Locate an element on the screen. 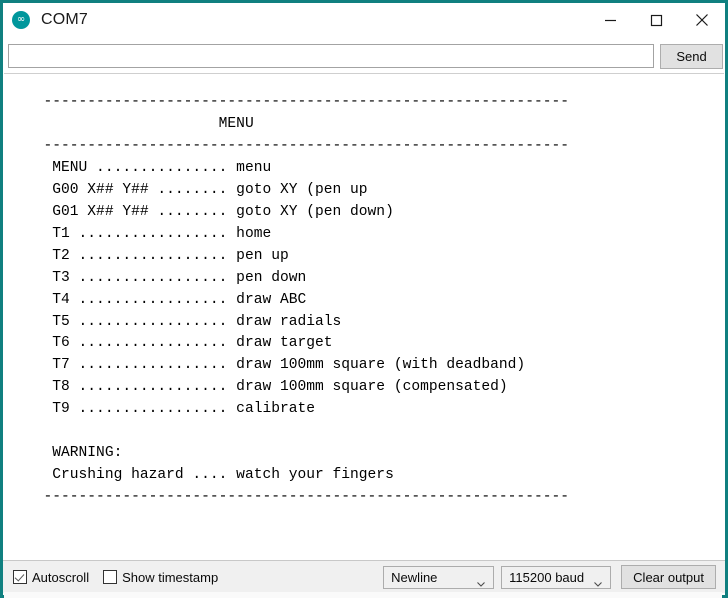 The image size is (728, 598). autoscroll-checkbox: Autoscroll is located at coordinates (51, 577).